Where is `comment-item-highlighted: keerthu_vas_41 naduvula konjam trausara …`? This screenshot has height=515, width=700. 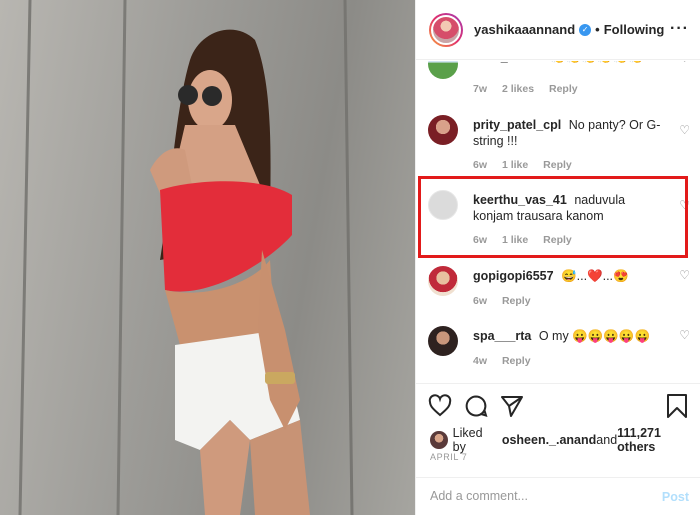 comment-item-highlighted: keerthu_vas_41 naduvula konjam trausara … is located at coordinates (559, 220).